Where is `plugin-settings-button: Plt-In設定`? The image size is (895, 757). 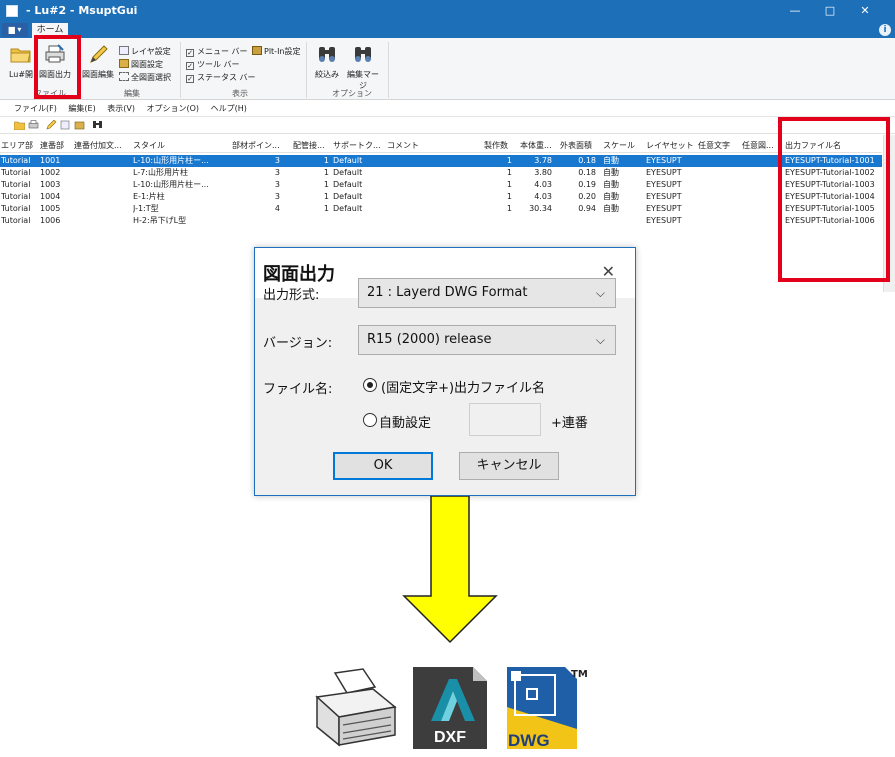
plugin-settings-button: Plt-In設定 is located at coordinates (276, 52).